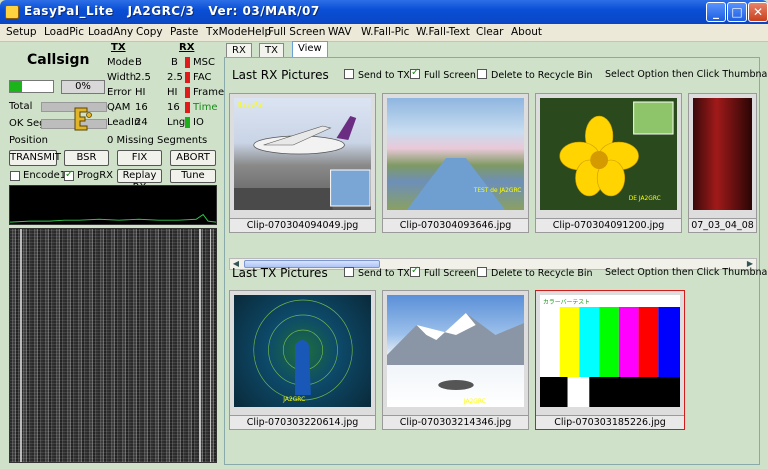 Image resolution: width=768 pixels, height=469 pixels. I want to click on rx-thumbnail: 07_03_04_08, so click(722, 163).